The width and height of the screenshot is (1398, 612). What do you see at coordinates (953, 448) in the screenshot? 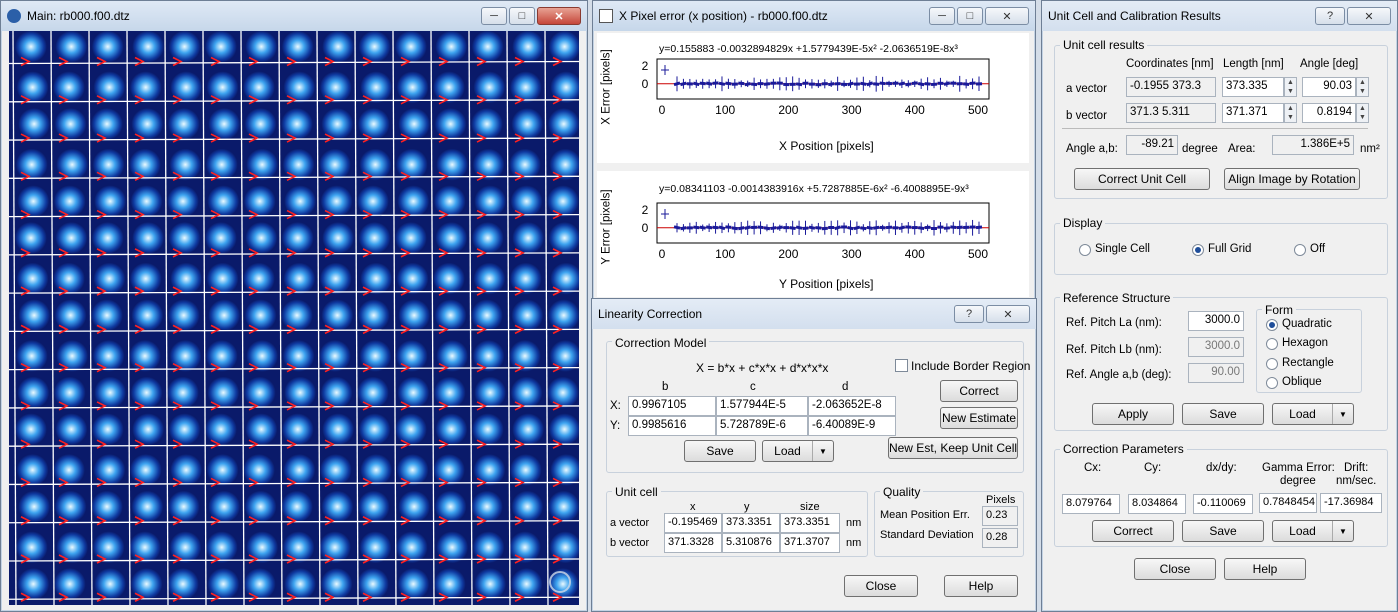
I see `new-est-keep-button: New Est, Keep Unit Cell` at bounding box center [953, 448].